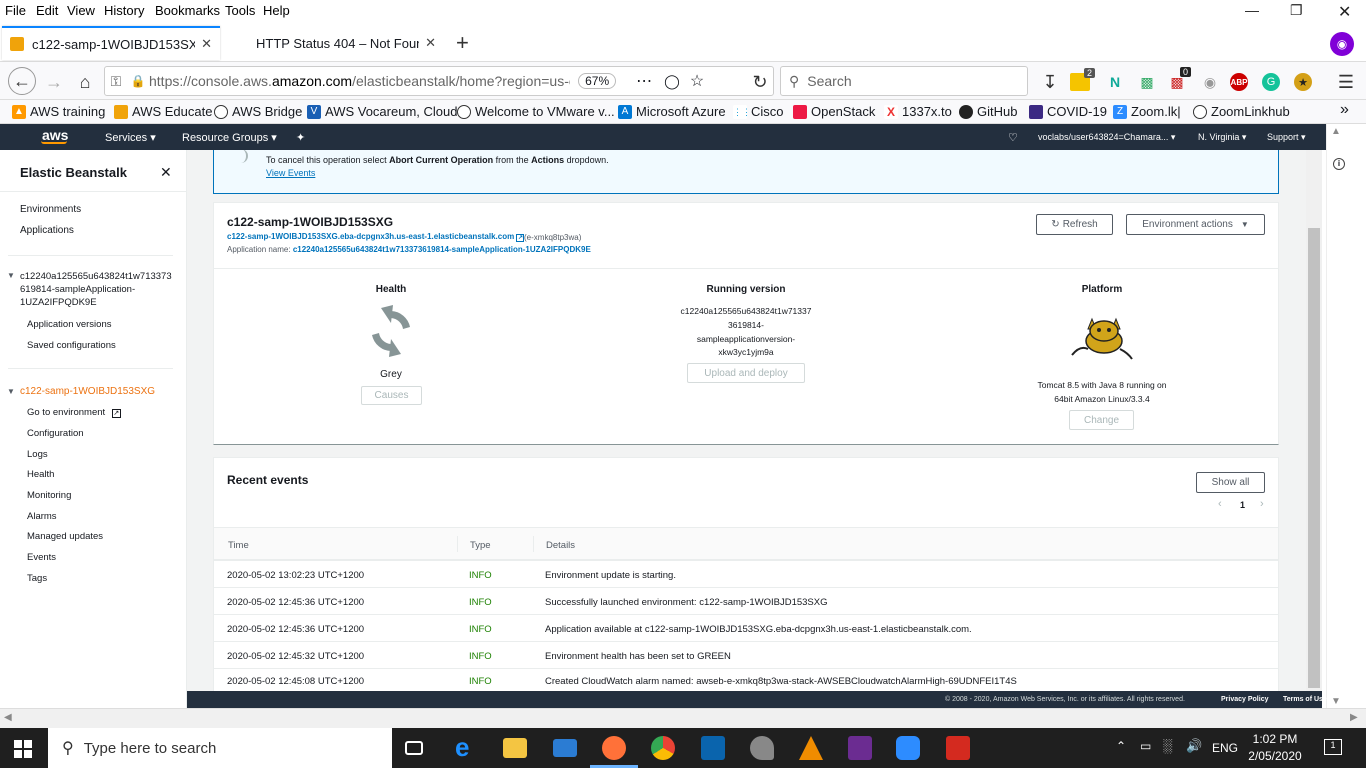 This screenshot has width=1366, height=768. Describe the element at coordinates (290, 173) in the screenshot. I see `view-events-link: View Events` at that location.